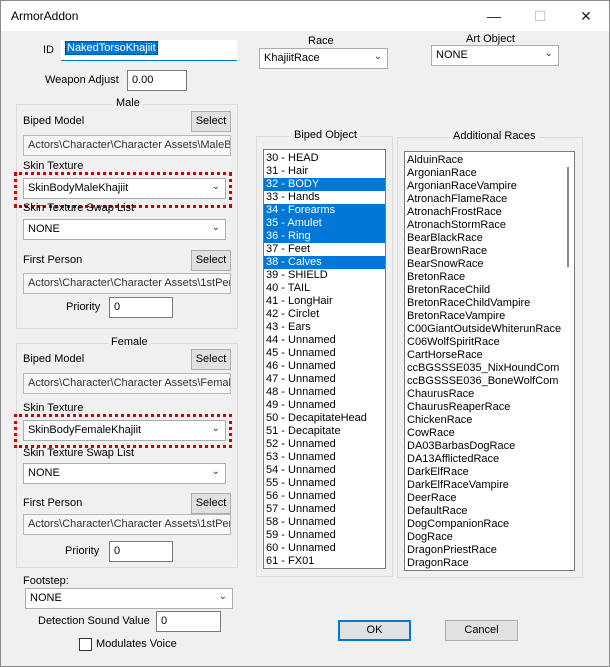 The width and height of the screenshot is (610, 667). What do you see at coordinates (484, 524) in the screenshot?
I see `race-item: DogCompanionRace` at bounding box center [484, 524].